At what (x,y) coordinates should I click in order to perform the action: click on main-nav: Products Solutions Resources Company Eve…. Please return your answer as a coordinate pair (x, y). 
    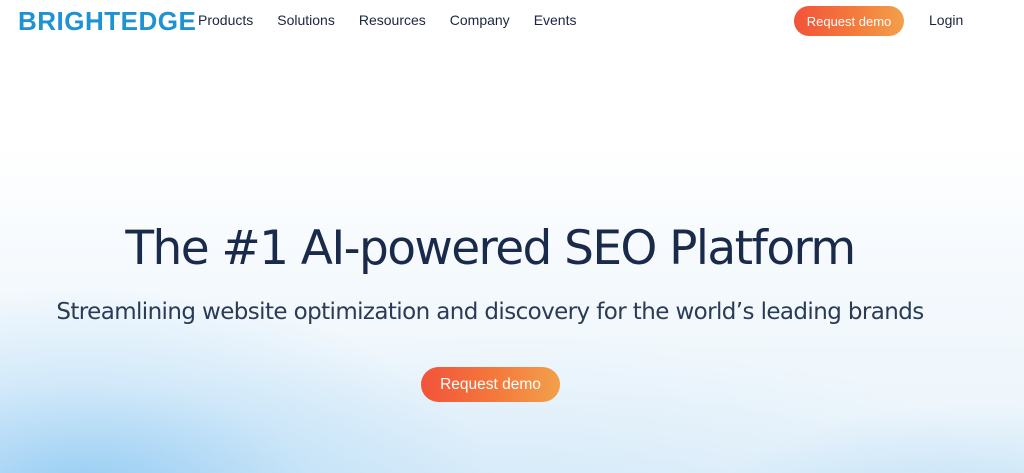
    Looking at the image, I should click on (399, 20).